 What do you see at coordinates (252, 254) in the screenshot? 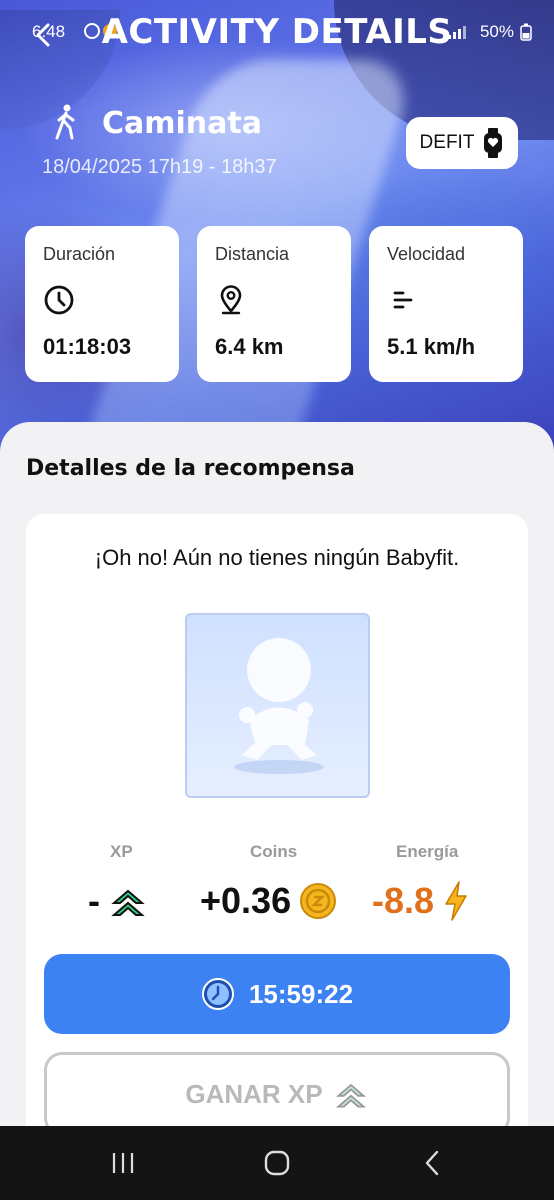
I see `stat-label: Distancia` at bounding box center [252, 254].